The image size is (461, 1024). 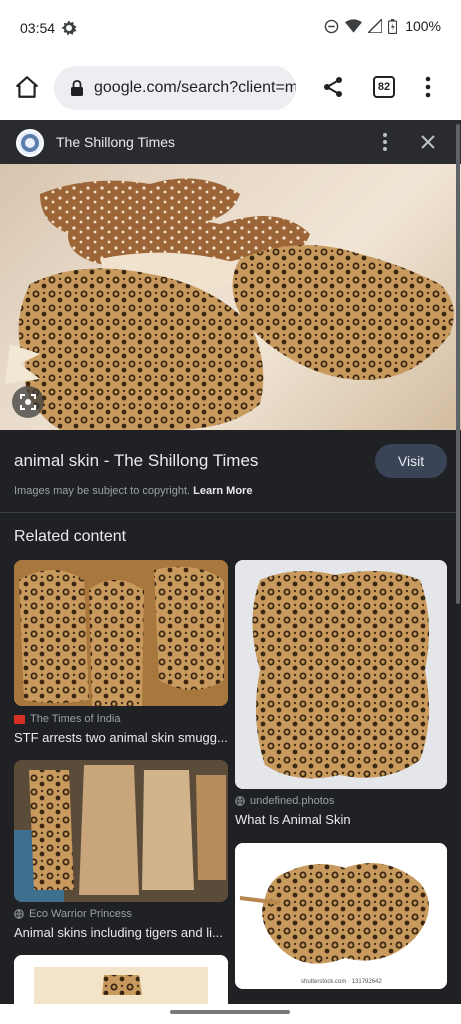 I want to click on related-image-4: shutterstock.com · 131792642, so click(x=341, y=916).